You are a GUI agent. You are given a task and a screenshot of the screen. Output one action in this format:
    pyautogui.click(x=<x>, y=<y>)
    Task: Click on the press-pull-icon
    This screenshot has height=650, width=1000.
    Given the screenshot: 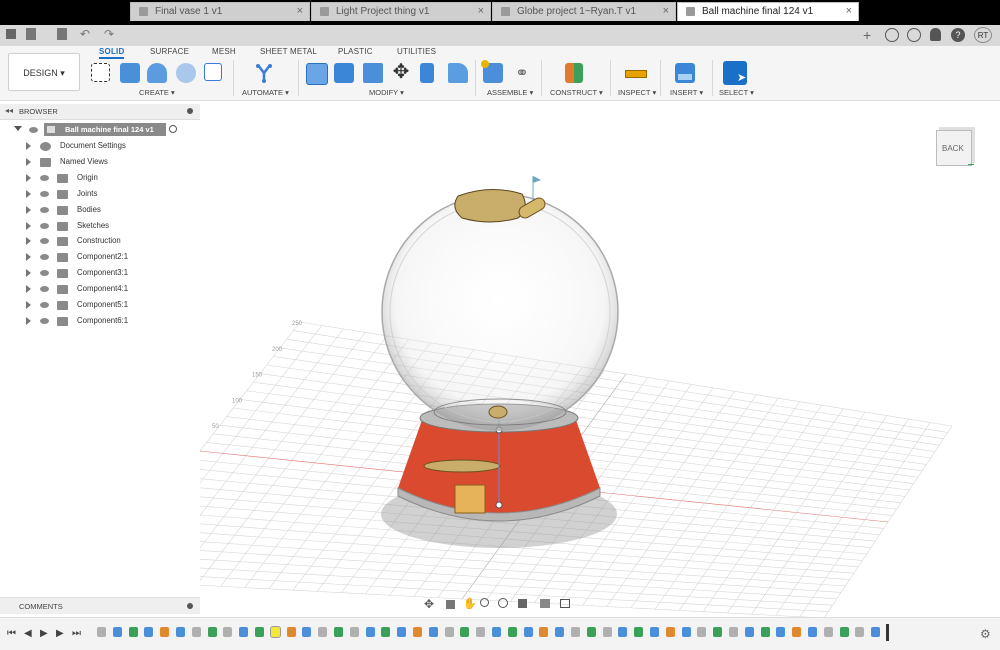 What is the action you would take?
    pyautogui.click(x=317, y=74)
    